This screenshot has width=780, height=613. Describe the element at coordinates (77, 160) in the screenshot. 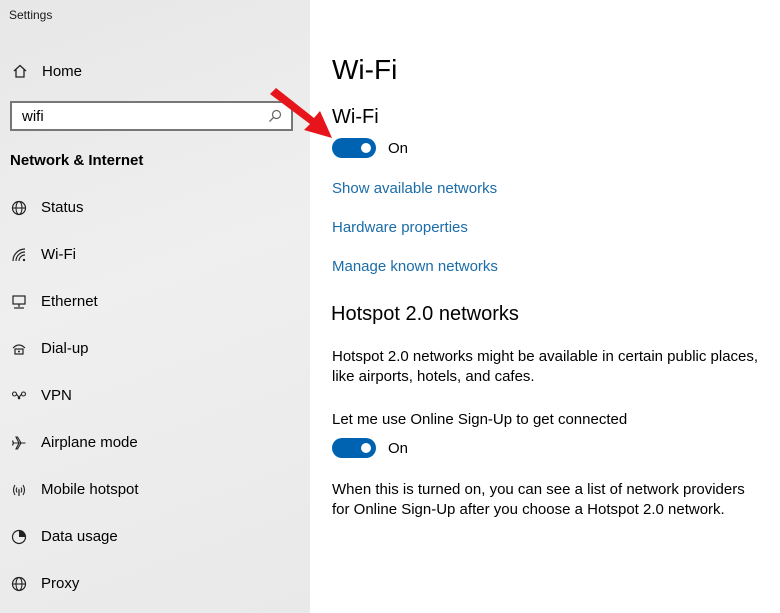

I see `section-title: Network & Internet` at that location.